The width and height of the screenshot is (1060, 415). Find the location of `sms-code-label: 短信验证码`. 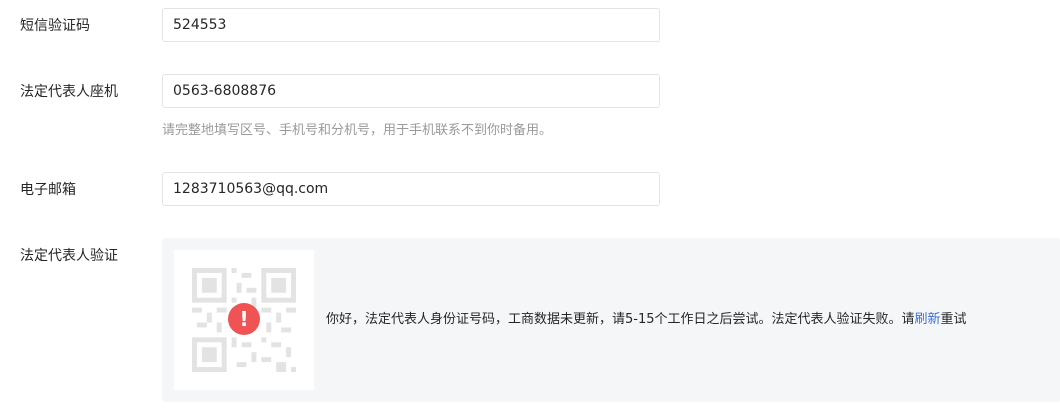

sms-code-label: 短信验证码 is located at coordinates (55, 26).